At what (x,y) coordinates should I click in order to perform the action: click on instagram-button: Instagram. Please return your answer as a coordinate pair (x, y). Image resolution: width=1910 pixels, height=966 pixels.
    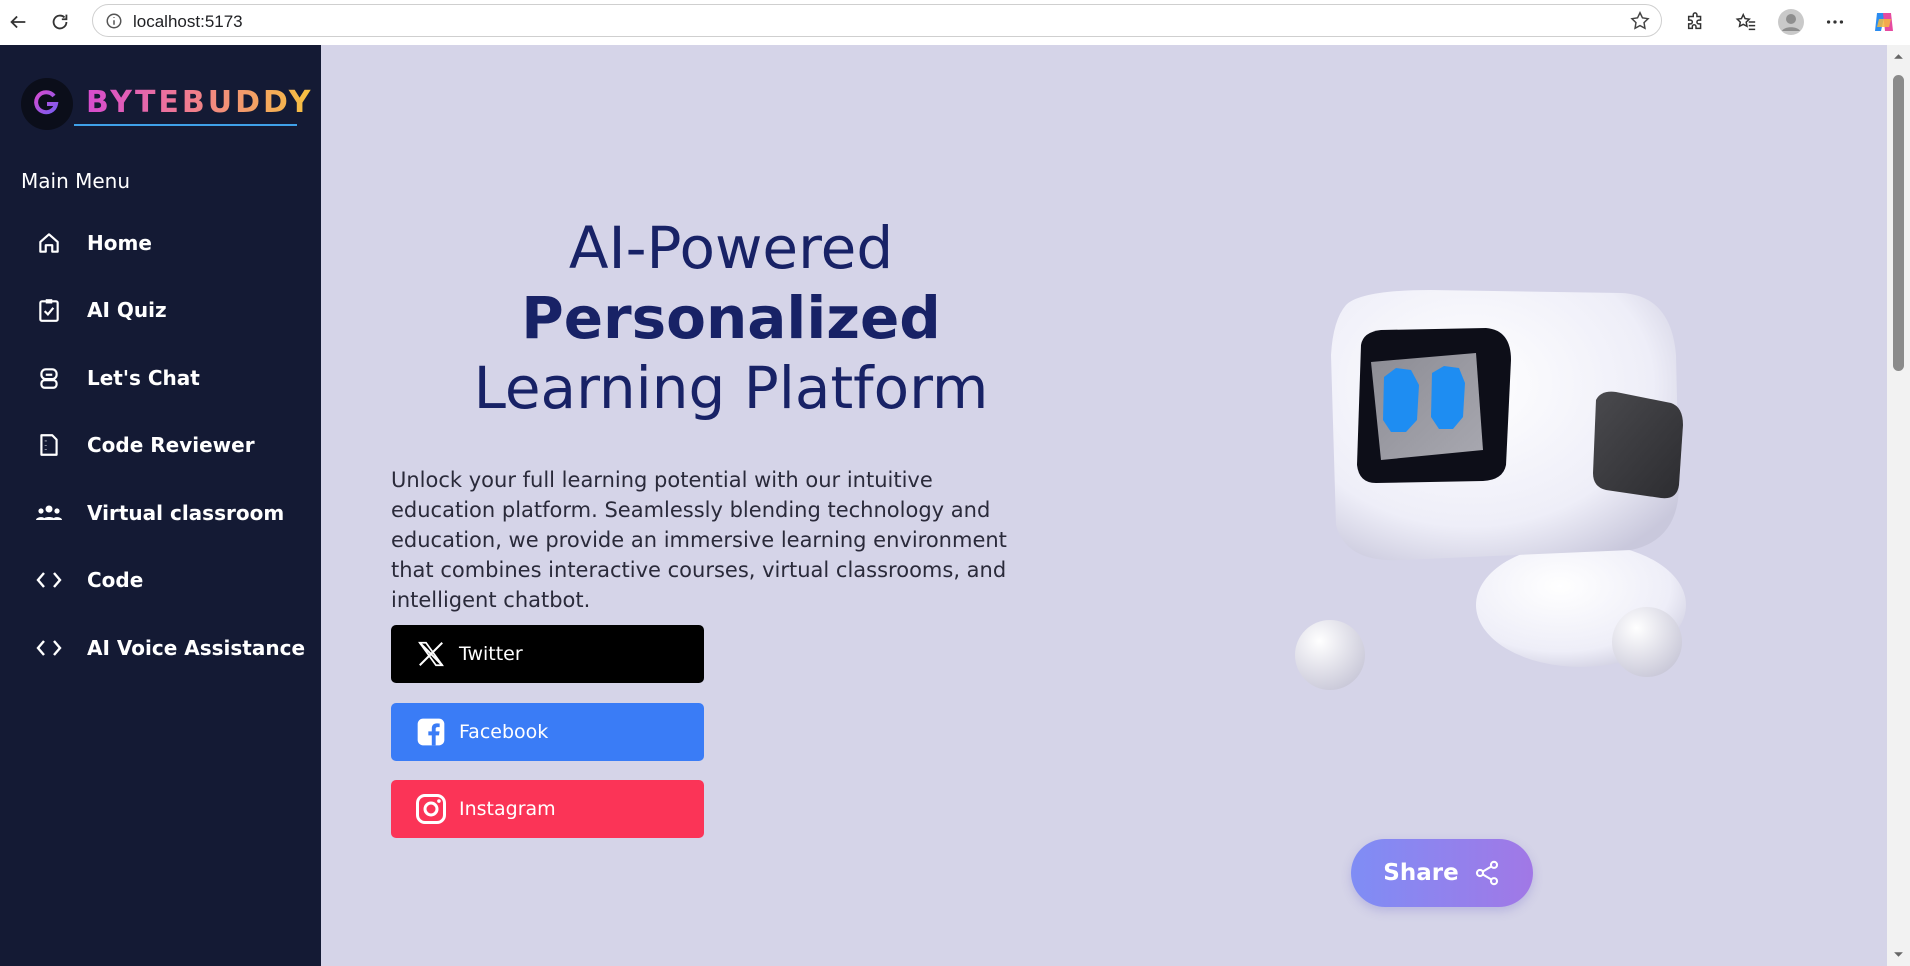
    Looking at the image, I should click on (547, 809).